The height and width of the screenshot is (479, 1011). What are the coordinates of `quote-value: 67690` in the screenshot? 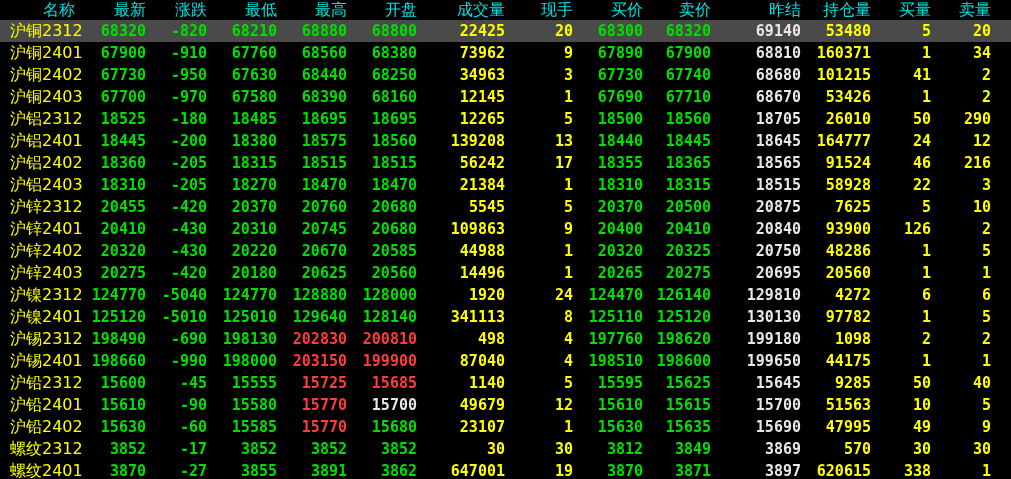 It's located at (620, 97).